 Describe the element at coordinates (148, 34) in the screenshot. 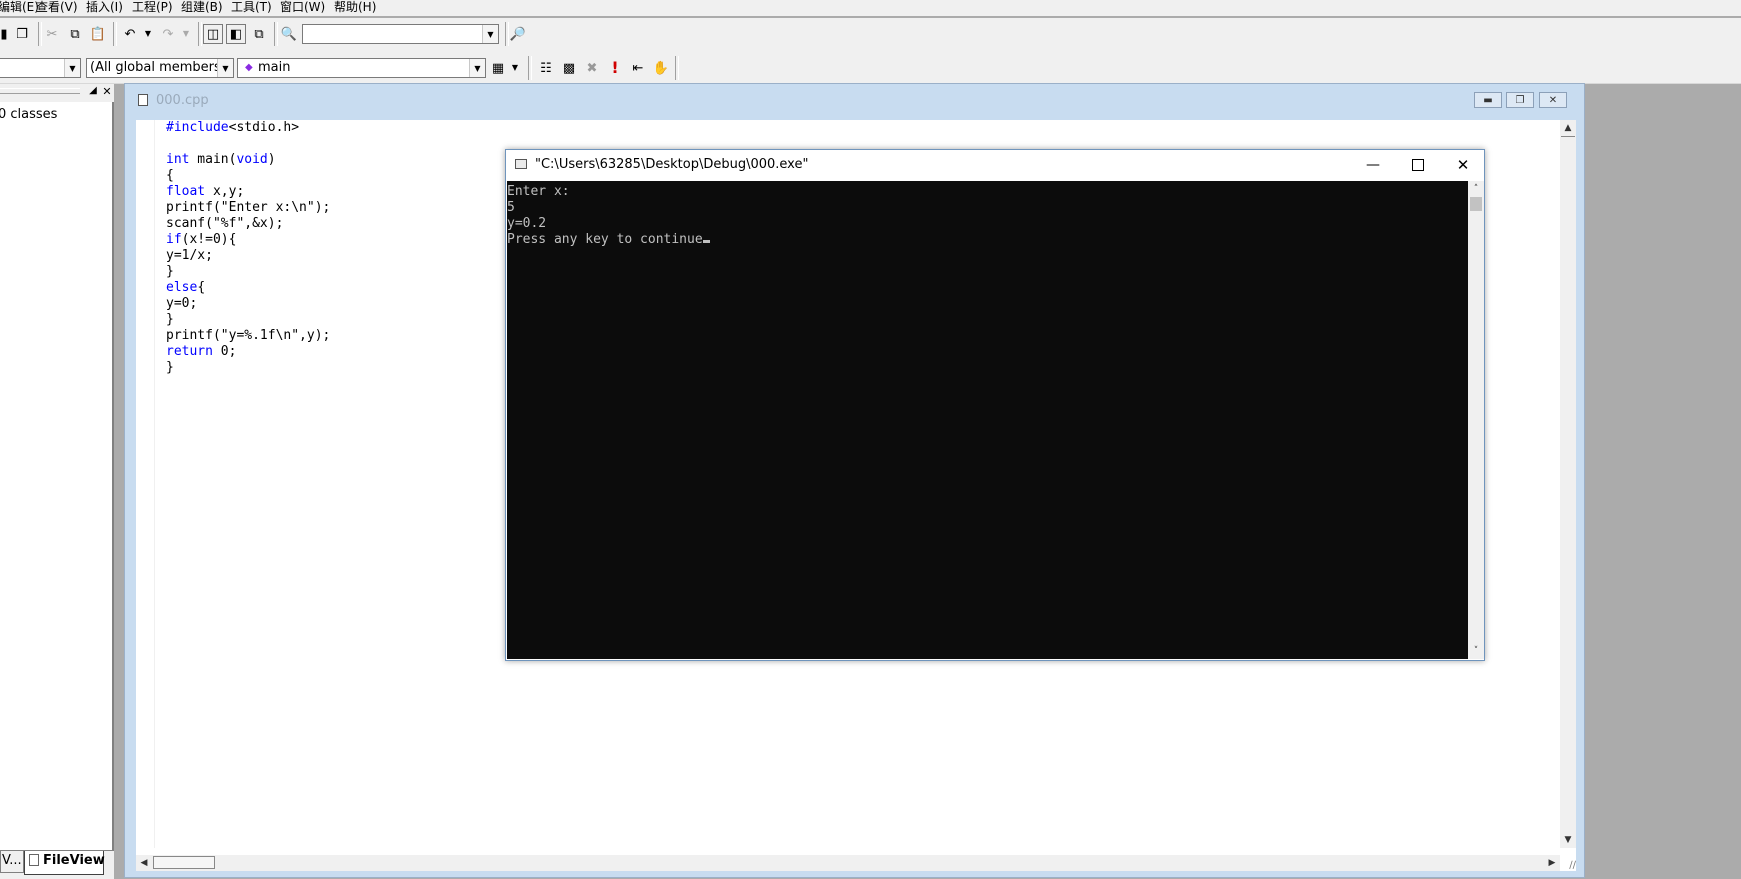

I see `undo-dropdown-icon: ▼` at that location.